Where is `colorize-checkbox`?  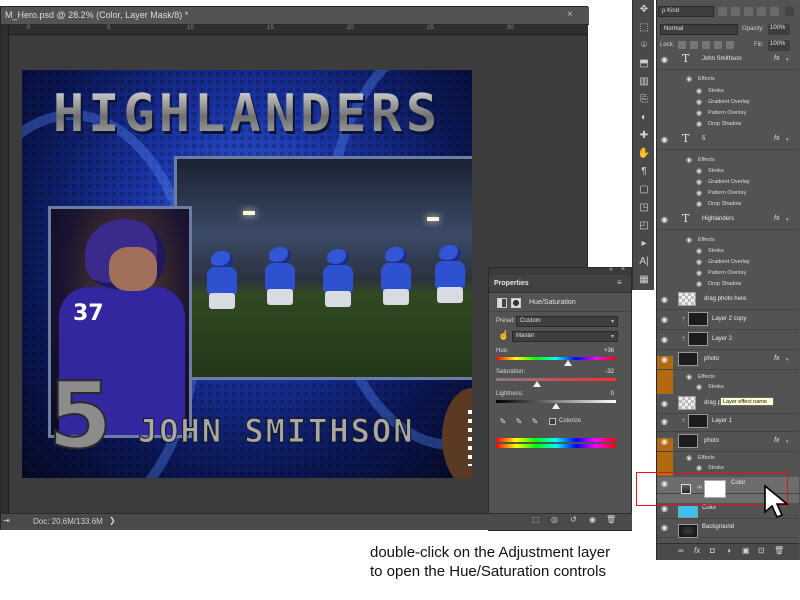 colorize-checkbox is located at coordinates (552, 421).